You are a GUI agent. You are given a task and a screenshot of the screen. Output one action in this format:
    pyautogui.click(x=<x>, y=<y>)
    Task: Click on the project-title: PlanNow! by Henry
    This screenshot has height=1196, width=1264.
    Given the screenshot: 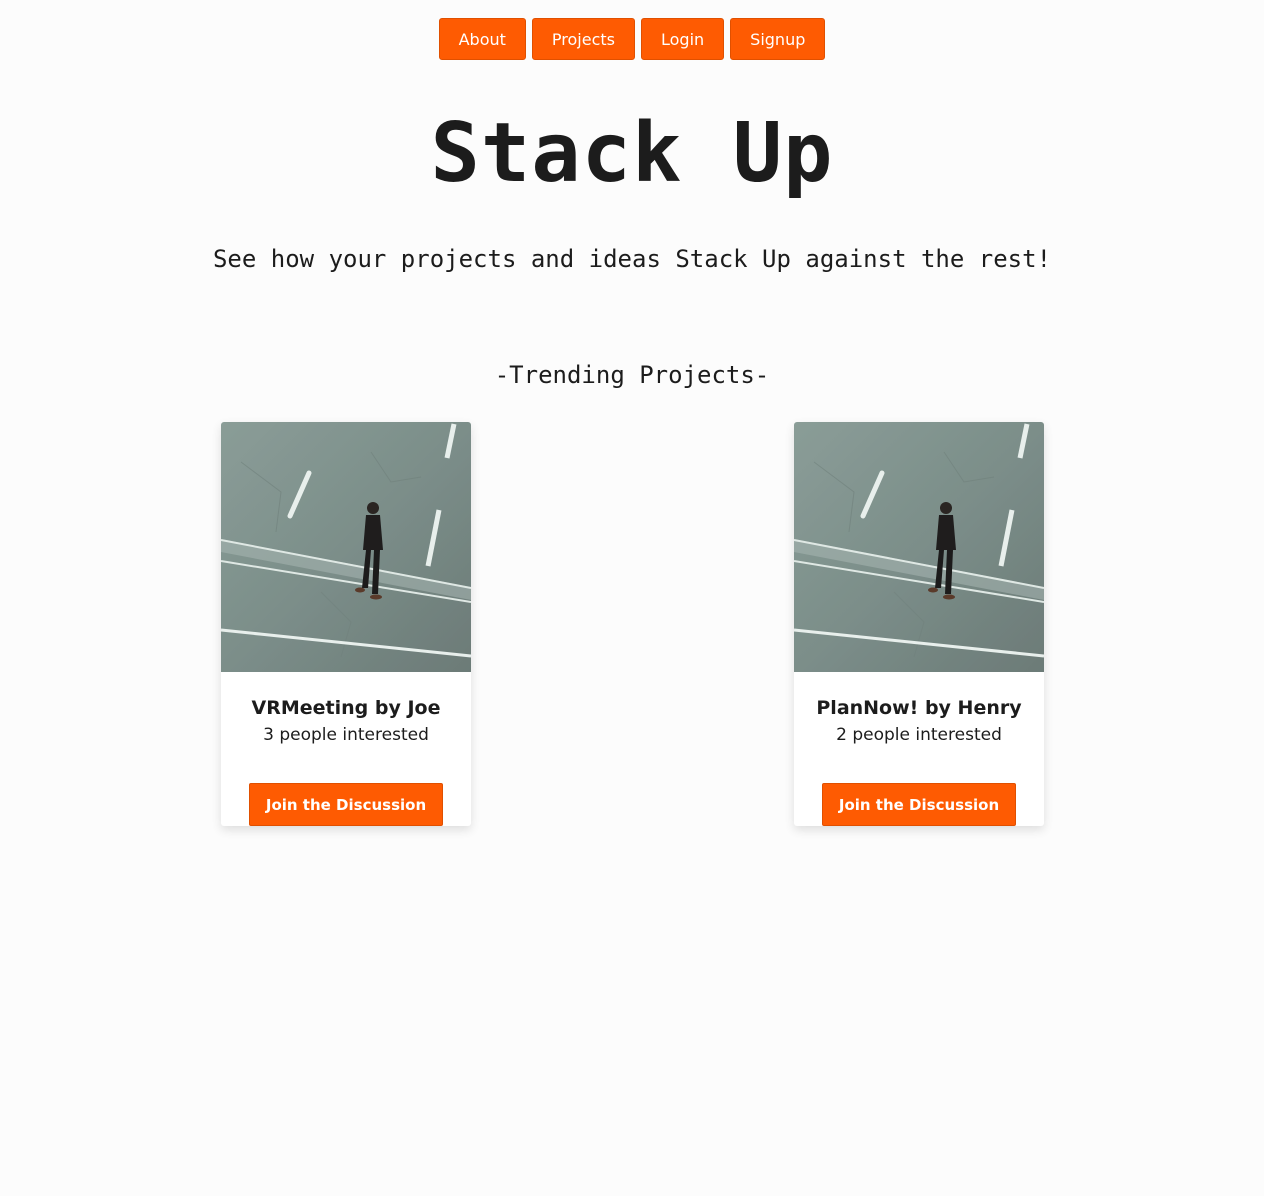 What is the action you would take?
    pyautogui.click(x=919, y=708)
    